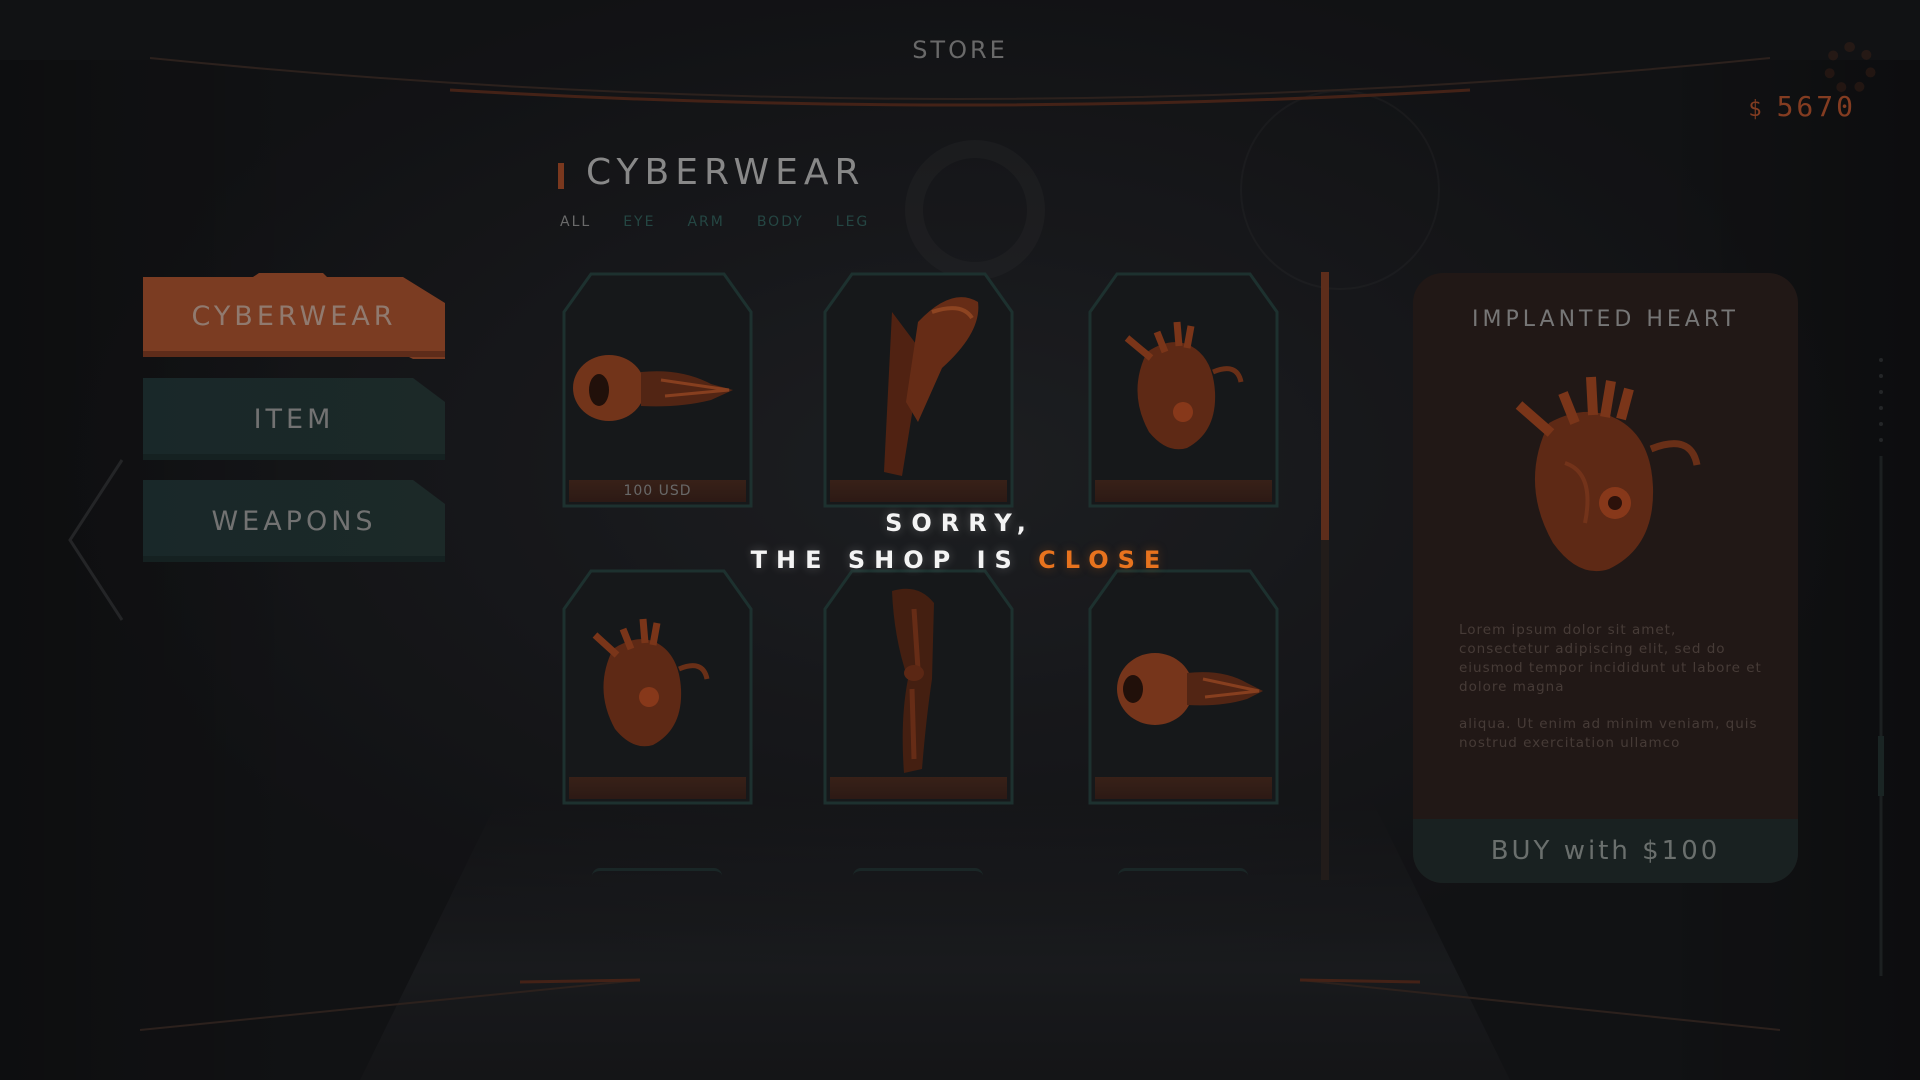 This screenshot has width=1920, height=1080. Describe the element at coordinates (1104, 560) in the screenshot. I see `closed-message-accent: CLOSE` at that location.